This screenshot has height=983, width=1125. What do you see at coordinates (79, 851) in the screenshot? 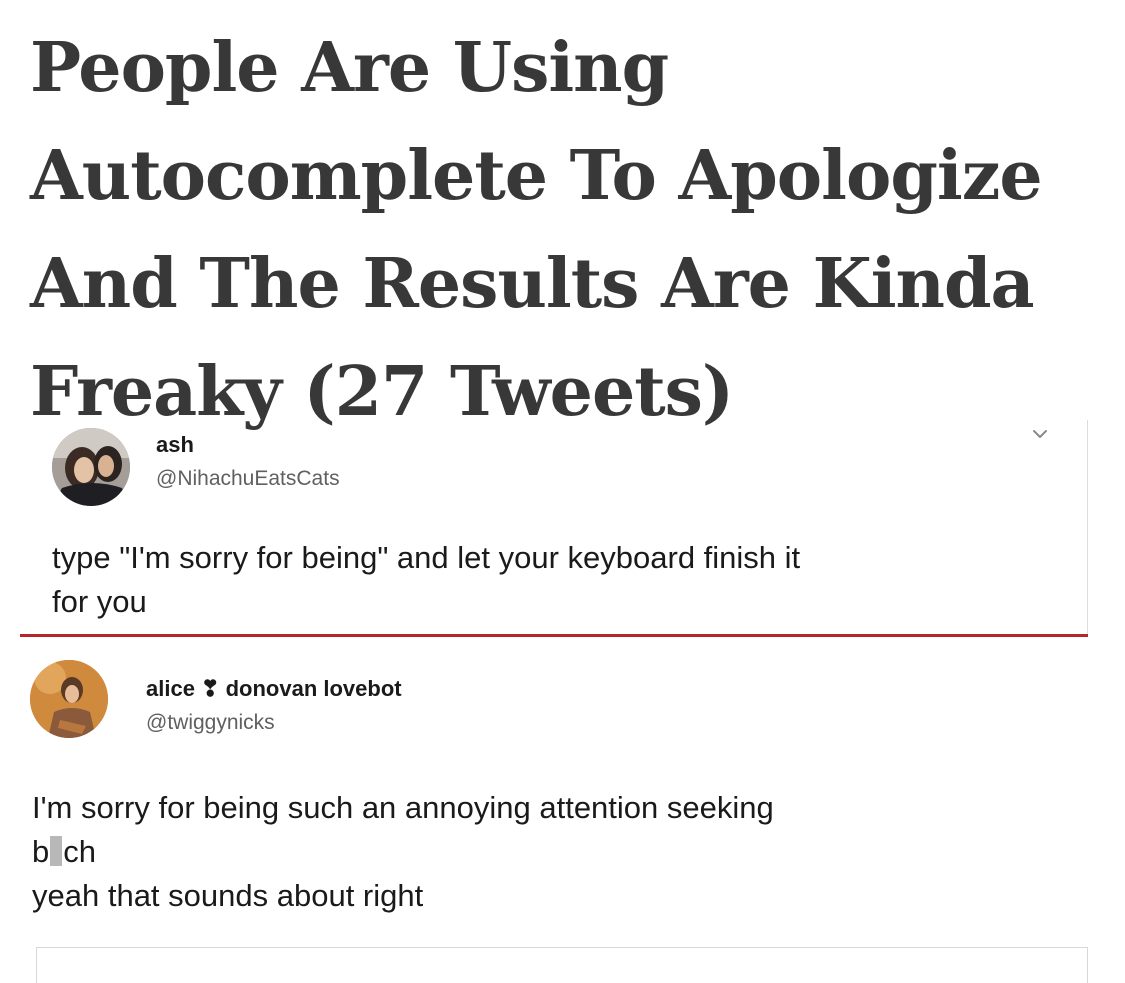
I see `tweet-text-fragment: ch` at bounding box center [79, 851].